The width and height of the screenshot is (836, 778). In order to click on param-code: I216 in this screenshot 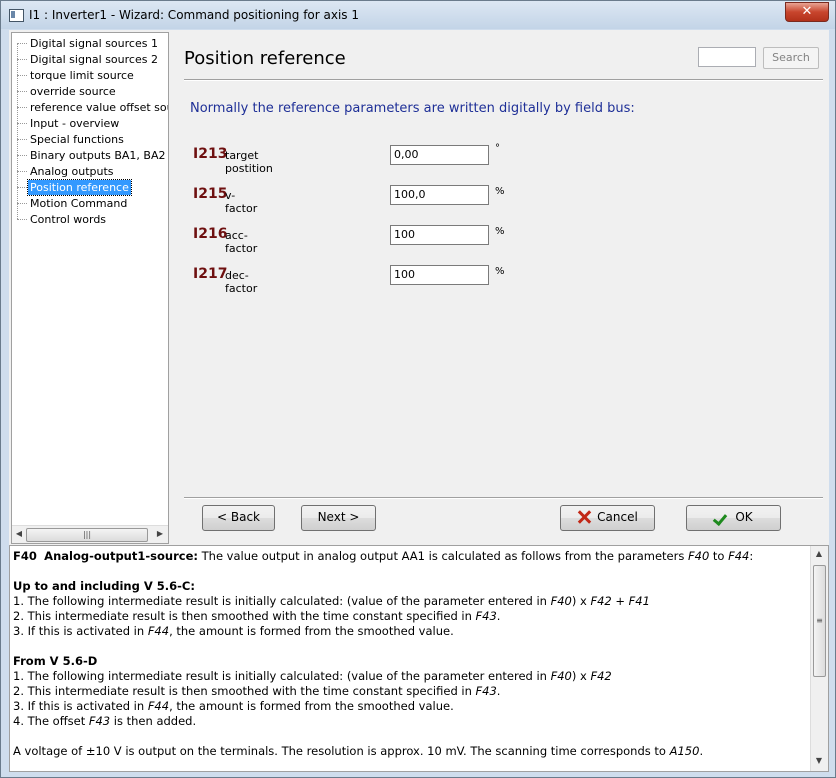, I will do `click(210, 234)`.